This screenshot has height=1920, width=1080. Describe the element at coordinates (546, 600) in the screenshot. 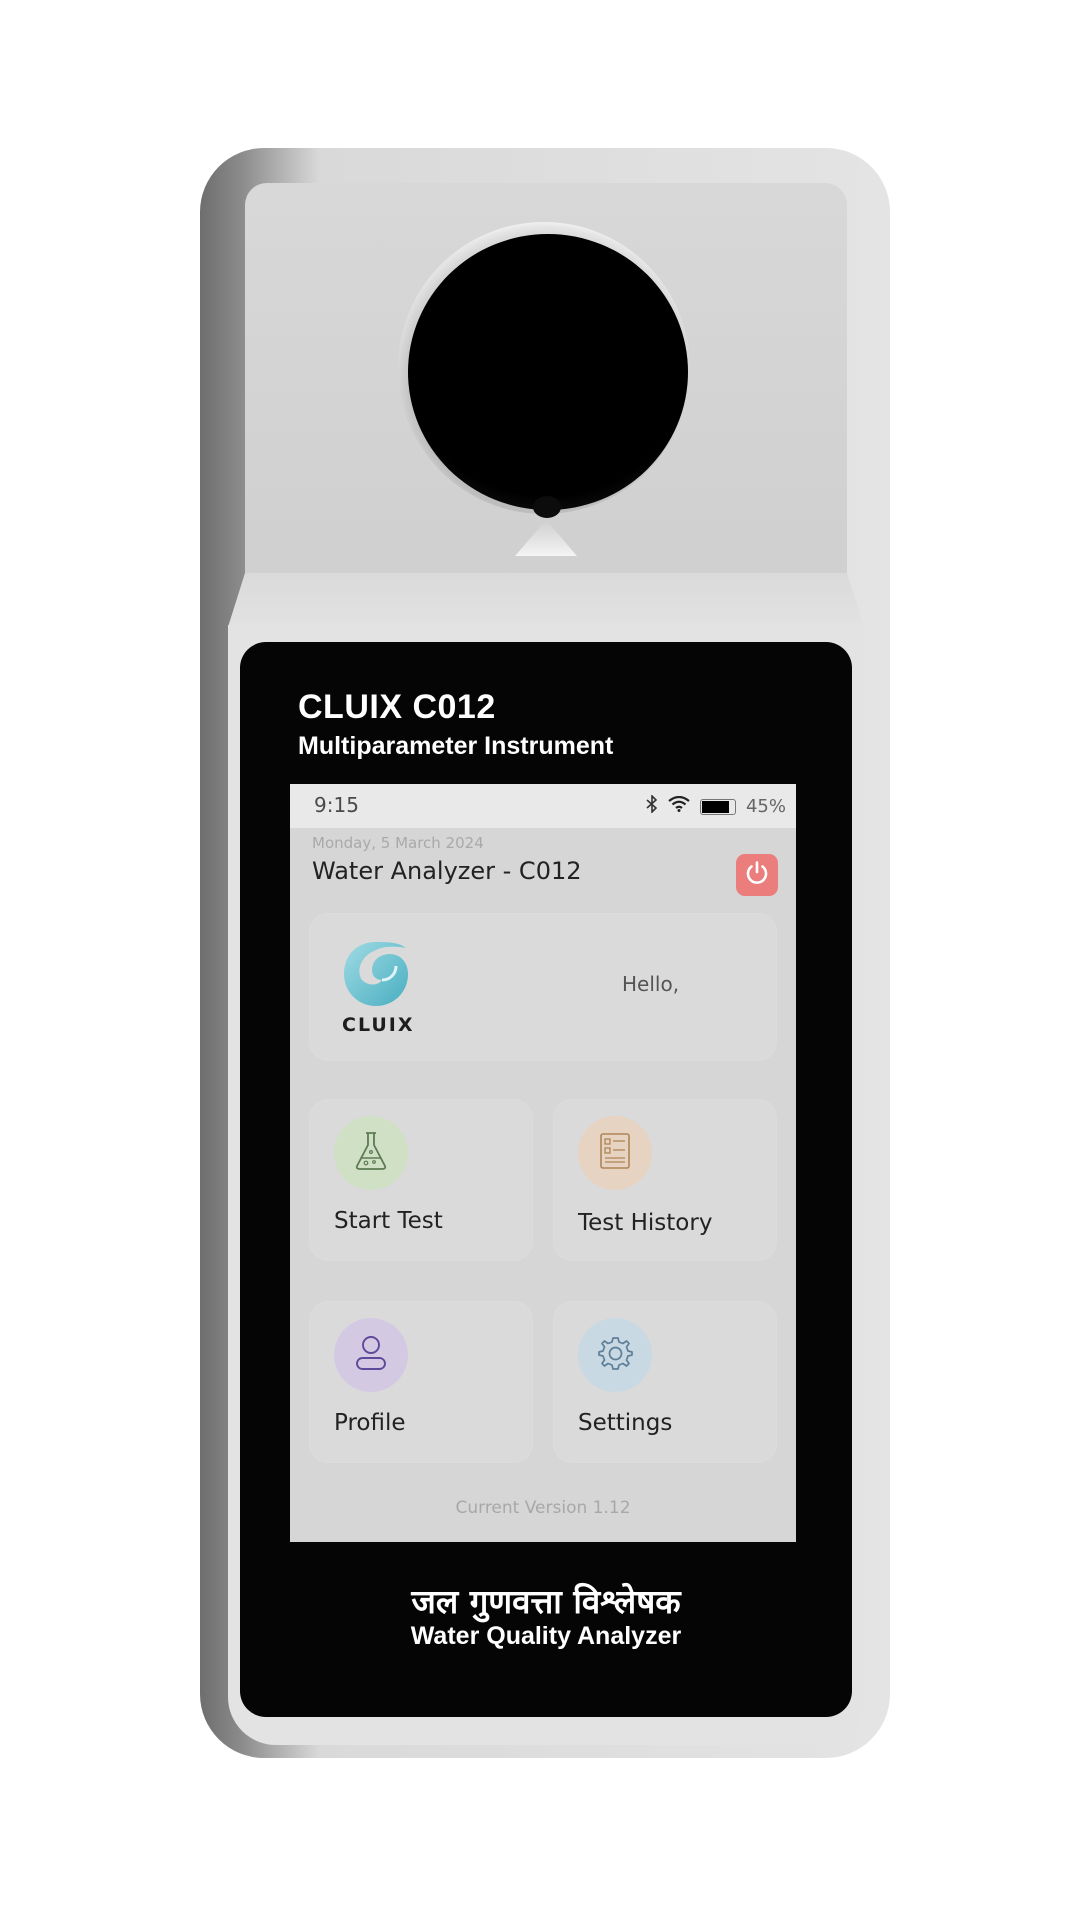

I see `device-shoulder` at that location.